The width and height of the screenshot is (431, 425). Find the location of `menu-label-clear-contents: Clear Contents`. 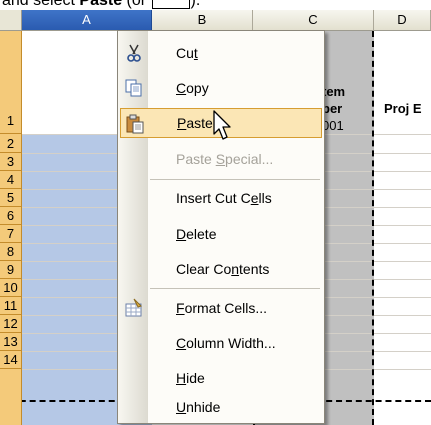

menu-label-clear-contents: Clear Contents is located at coordinates (223, 269).